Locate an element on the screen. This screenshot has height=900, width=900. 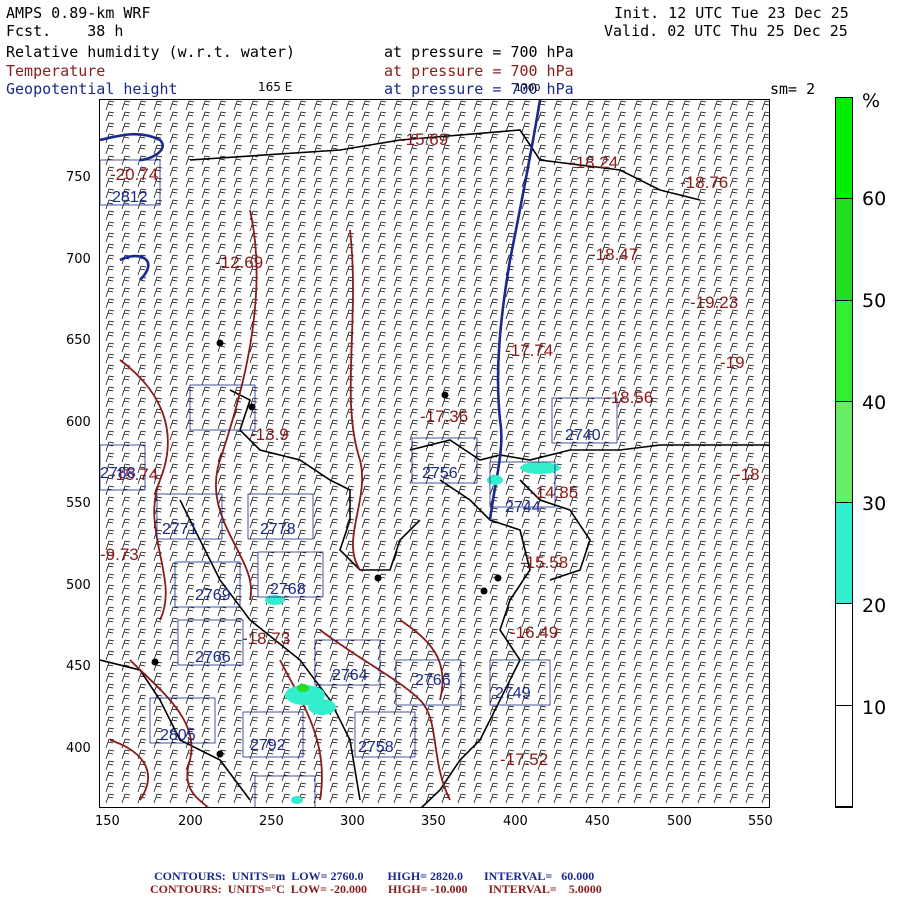
colorbar-tick-label: 30 is located at coordinates (874, 504).